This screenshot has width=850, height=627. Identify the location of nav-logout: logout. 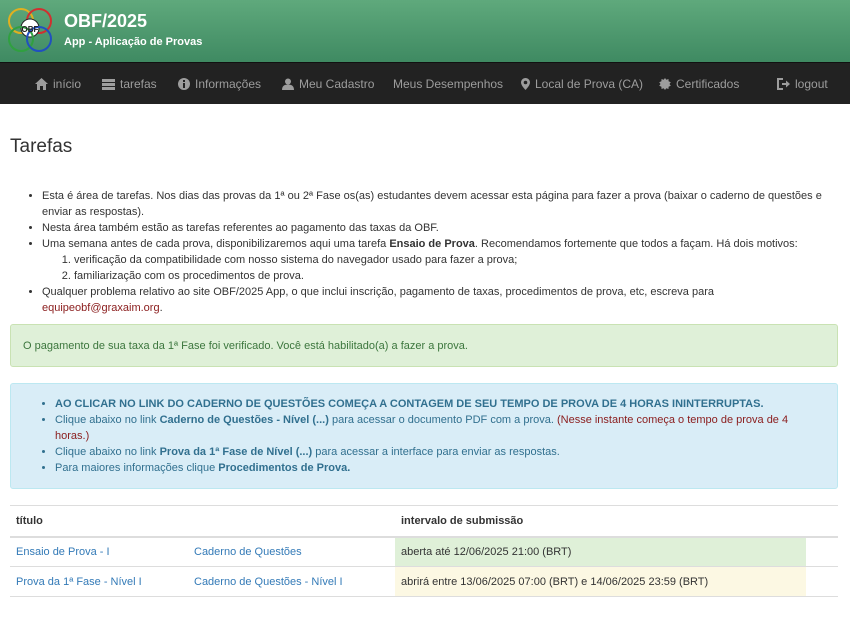
(802, 84).